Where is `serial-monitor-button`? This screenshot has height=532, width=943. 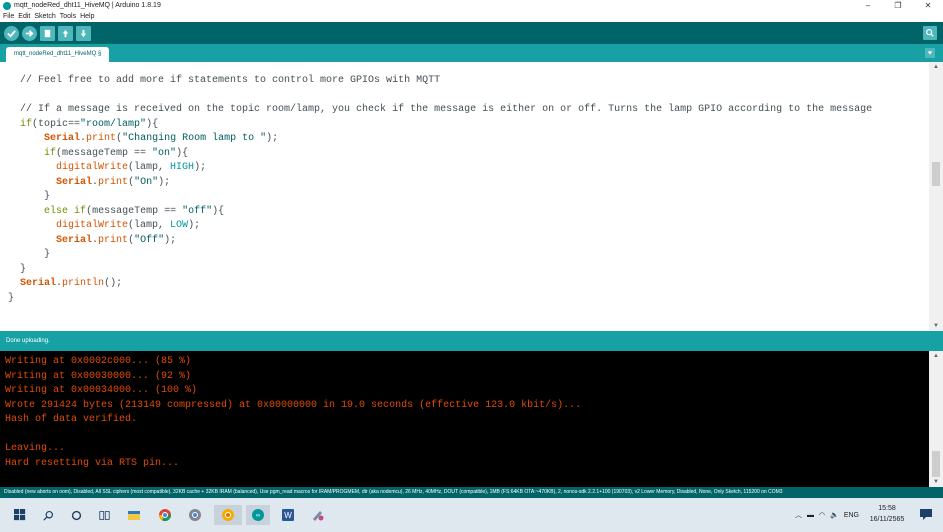 serial-monitor-button is located at coordinates (930, 33).